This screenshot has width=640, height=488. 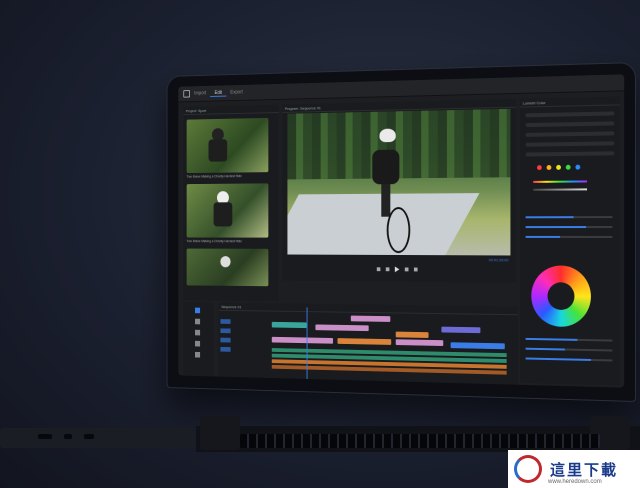 I want to click on color-wheel, so click(x=561, y=296).